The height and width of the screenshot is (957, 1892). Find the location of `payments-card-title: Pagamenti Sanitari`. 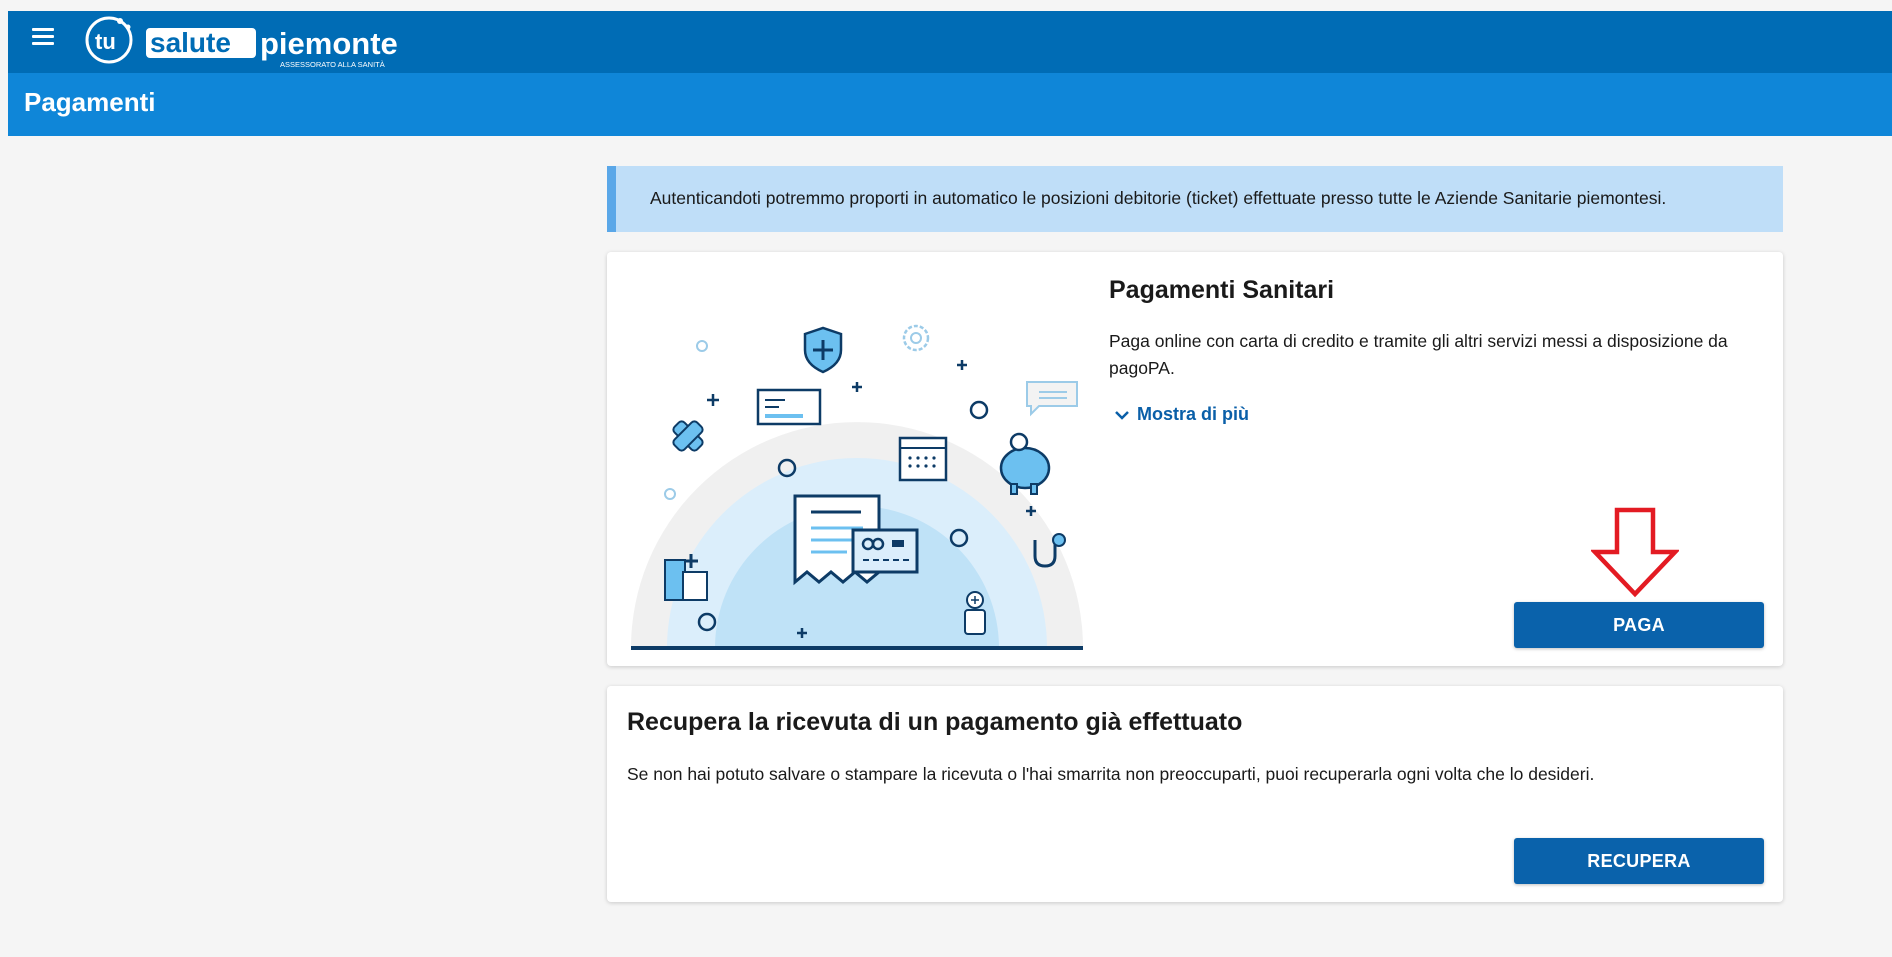

payments-card-title: Pagamenti Sanitari is located at coordinates (1222, 290).